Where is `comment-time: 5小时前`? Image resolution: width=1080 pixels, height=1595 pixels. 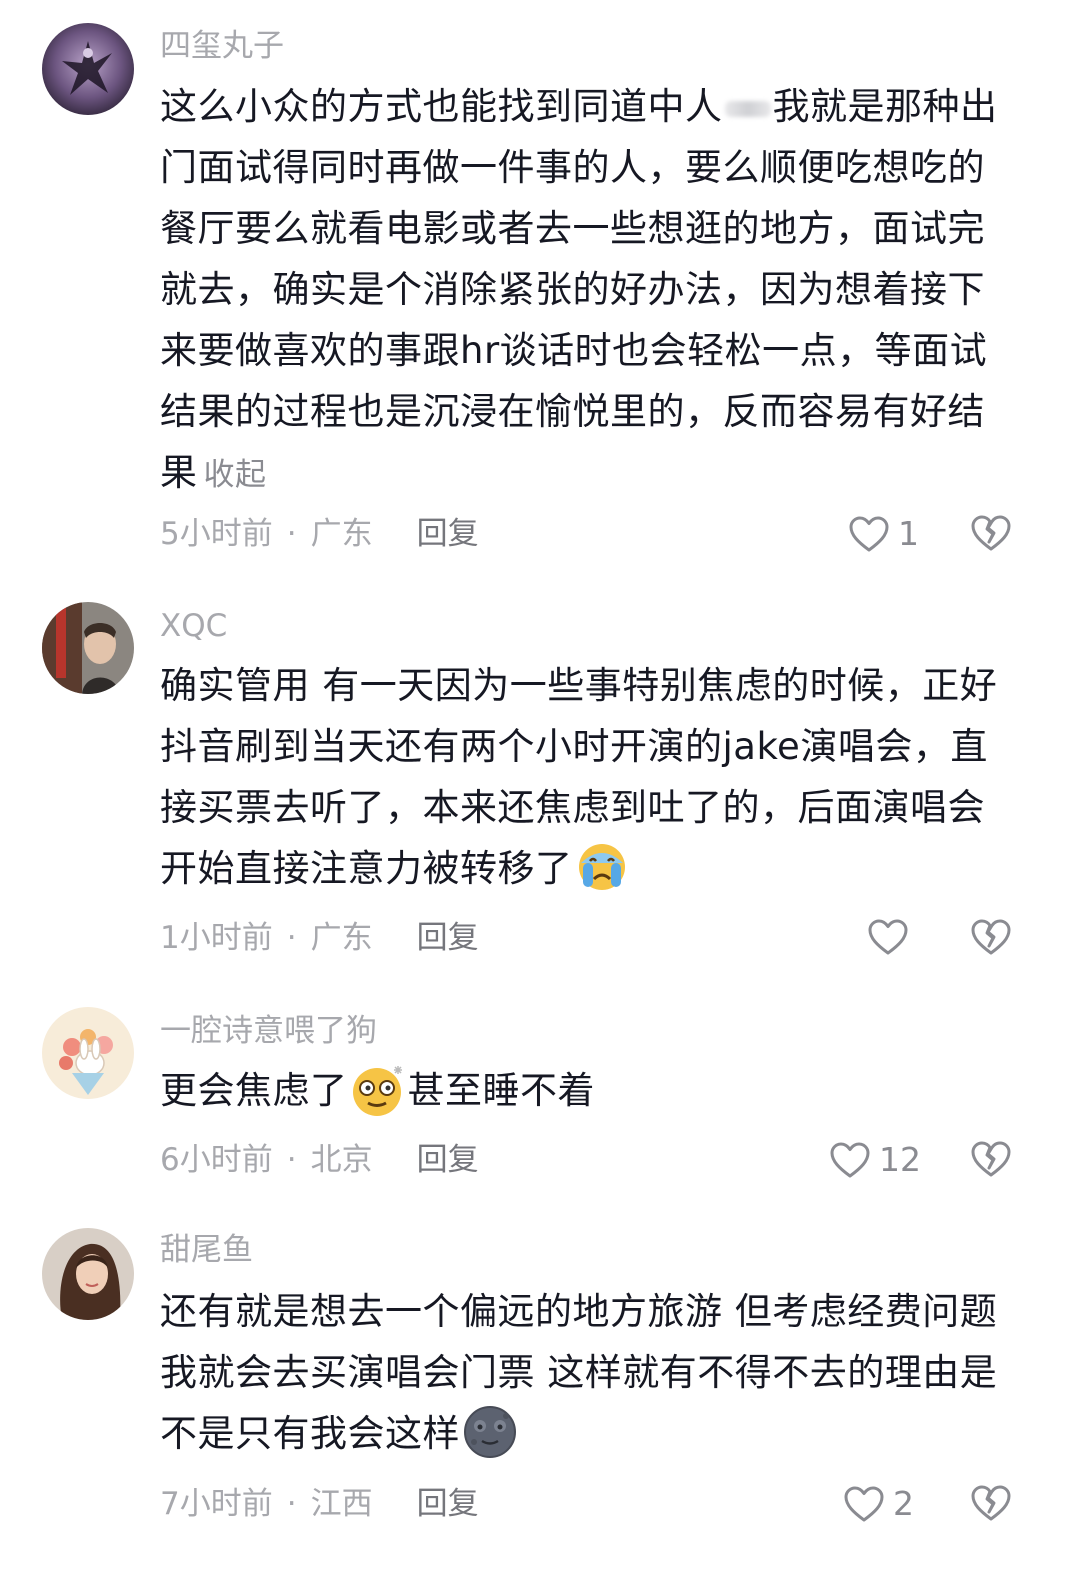
comment-time: 5小时前 is located at coordinates (216, 534).